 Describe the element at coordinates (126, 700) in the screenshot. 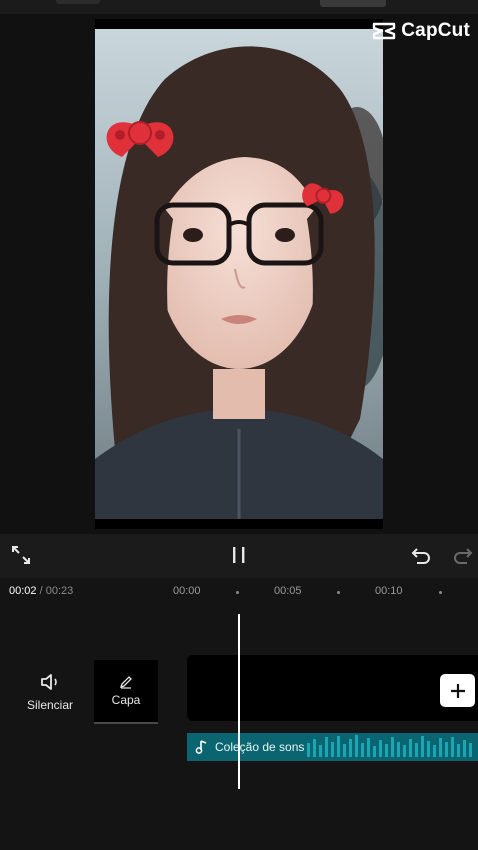

I see `cover-label: Capa` at that location.